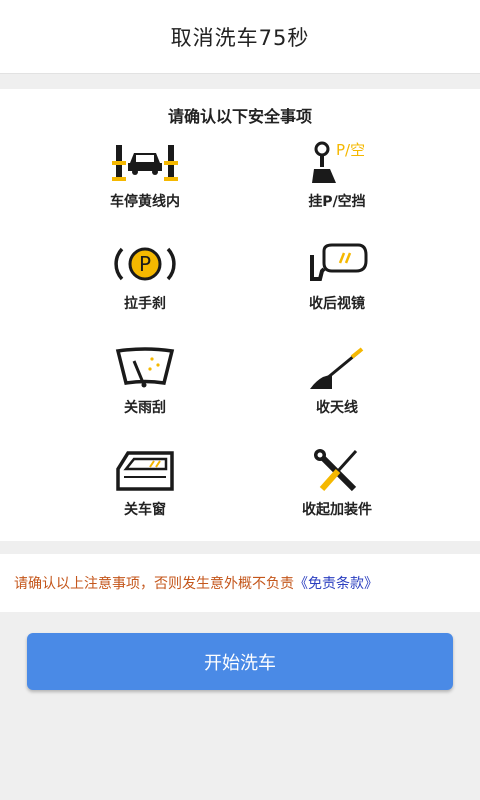 The height and width of the screenshot is (800, 480). I want to click on checklist-item-wiper: 关雨刮, so click(145, 381).